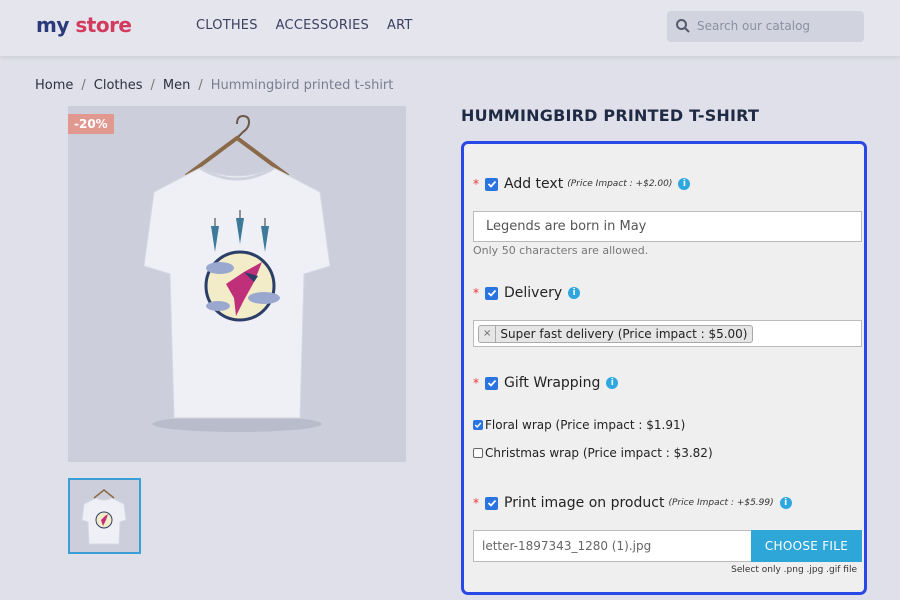 The image size is (900, 600). I want to click on product-thumbnail, so click(104, 516).